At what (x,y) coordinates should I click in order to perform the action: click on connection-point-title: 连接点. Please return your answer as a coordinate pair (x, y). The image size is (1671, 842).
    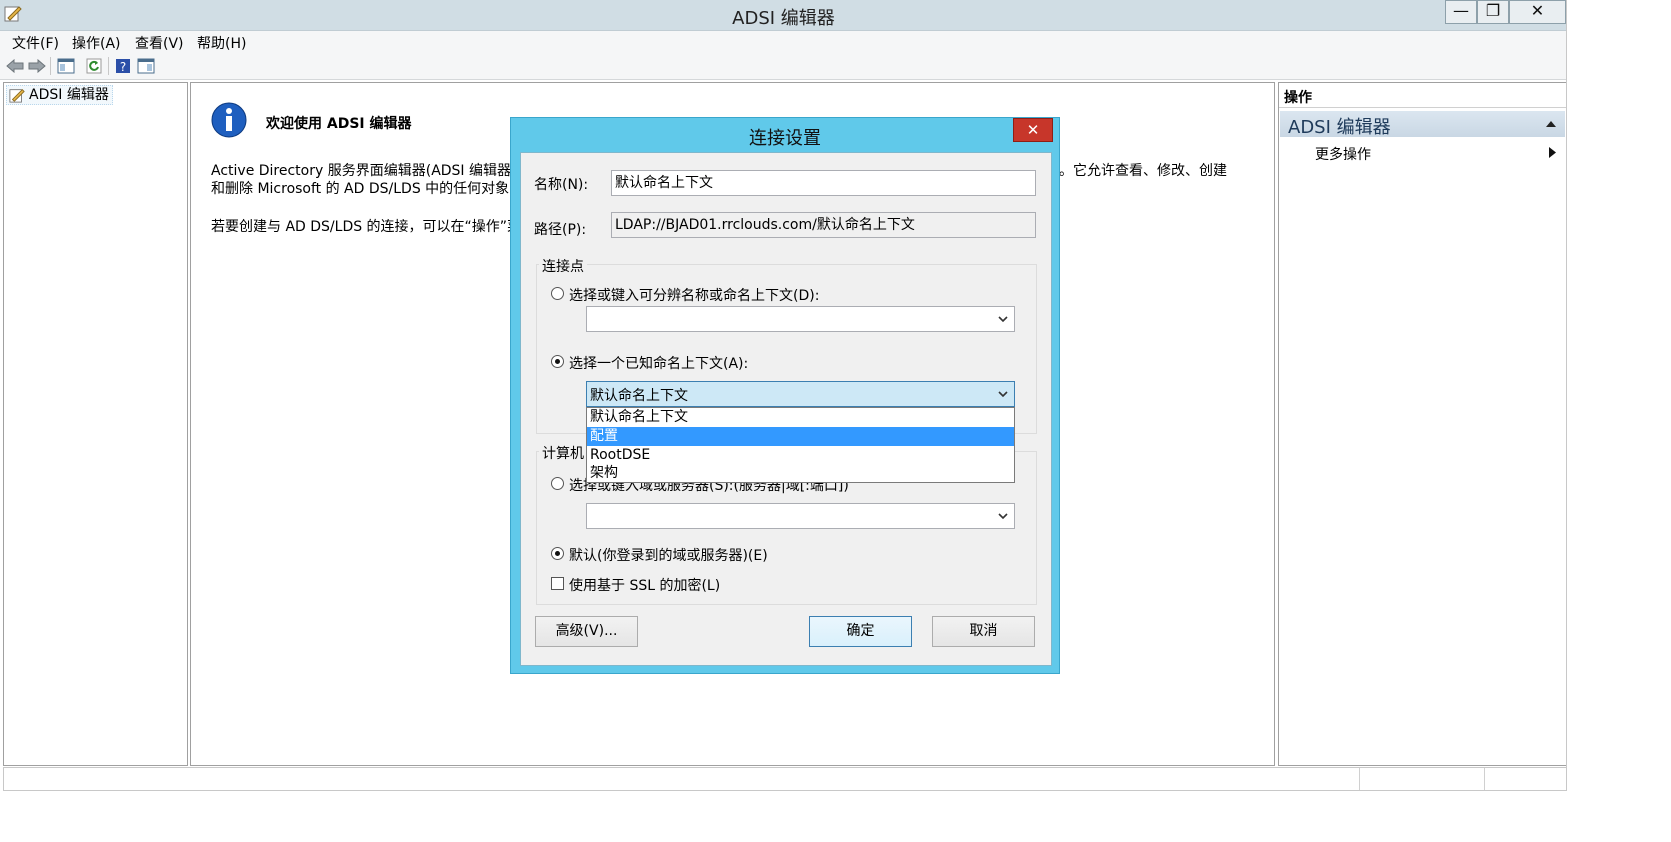
    Looking at the image, I should click on (563, 266).